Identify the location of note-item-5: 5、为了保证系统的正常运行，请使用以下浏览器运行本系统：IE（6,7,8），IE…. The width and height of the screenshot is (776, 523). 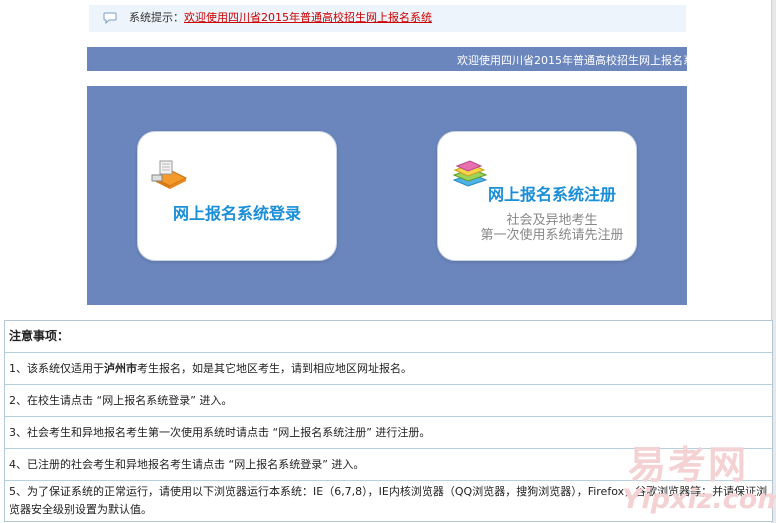
(388, 500).